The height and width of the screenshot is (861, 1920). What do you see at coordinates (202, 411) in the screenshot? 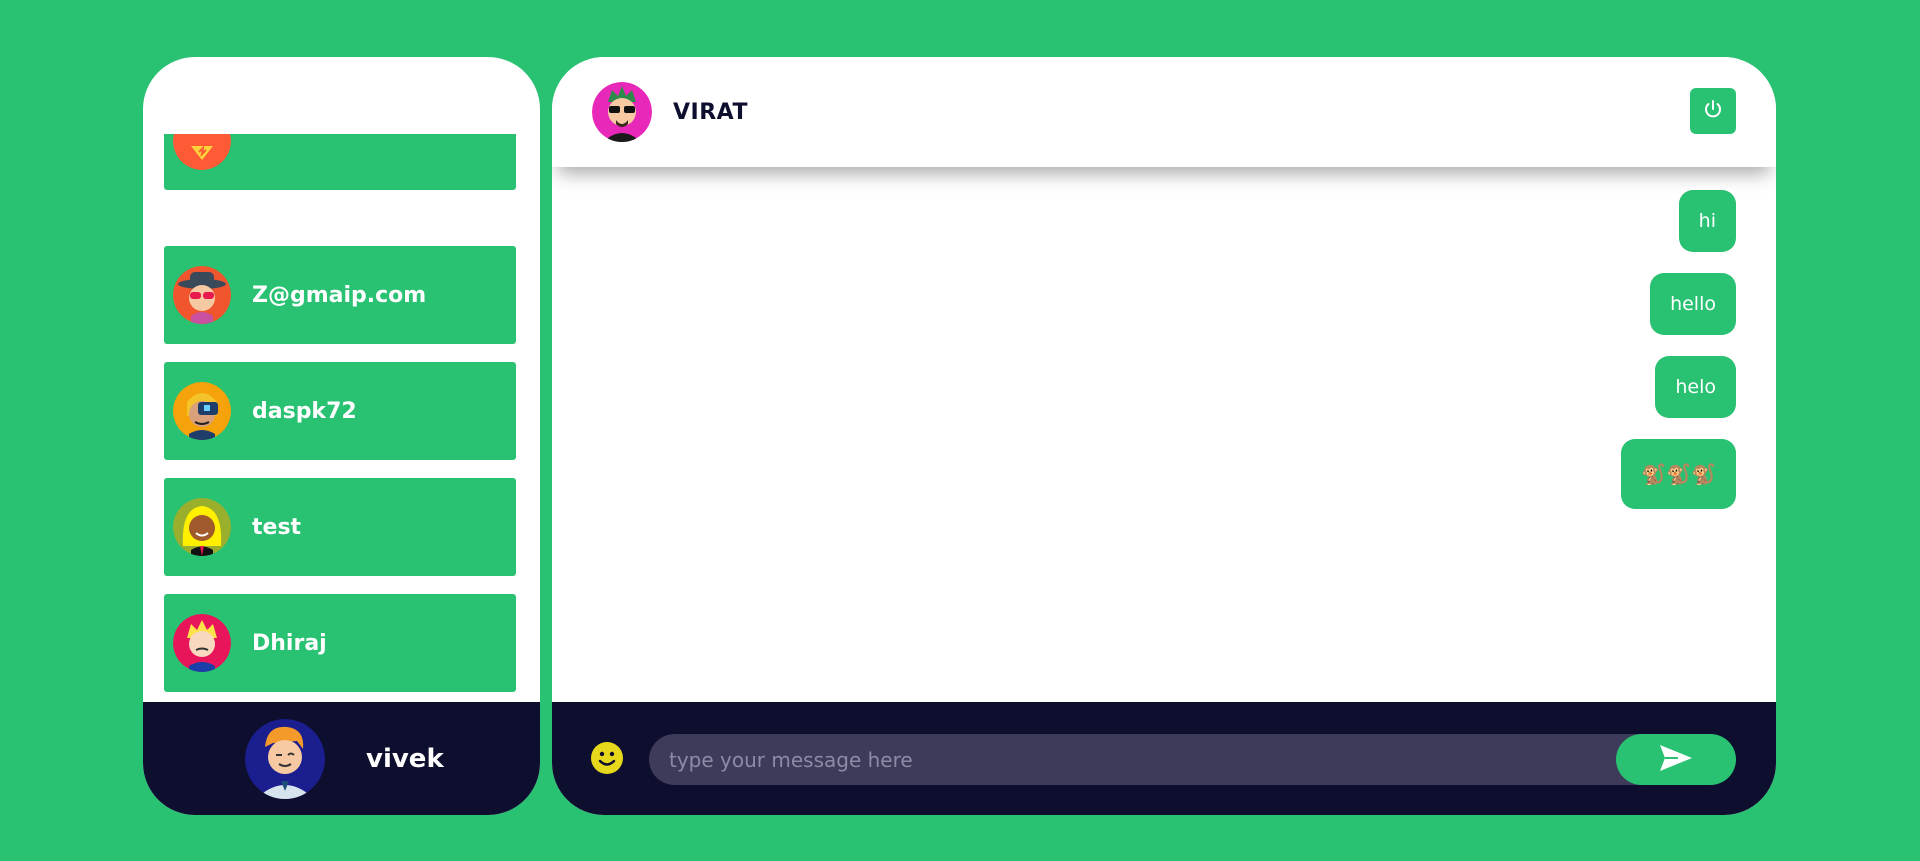
I see `vr-headset-avatar-icon` at bounding box center [202, 411].